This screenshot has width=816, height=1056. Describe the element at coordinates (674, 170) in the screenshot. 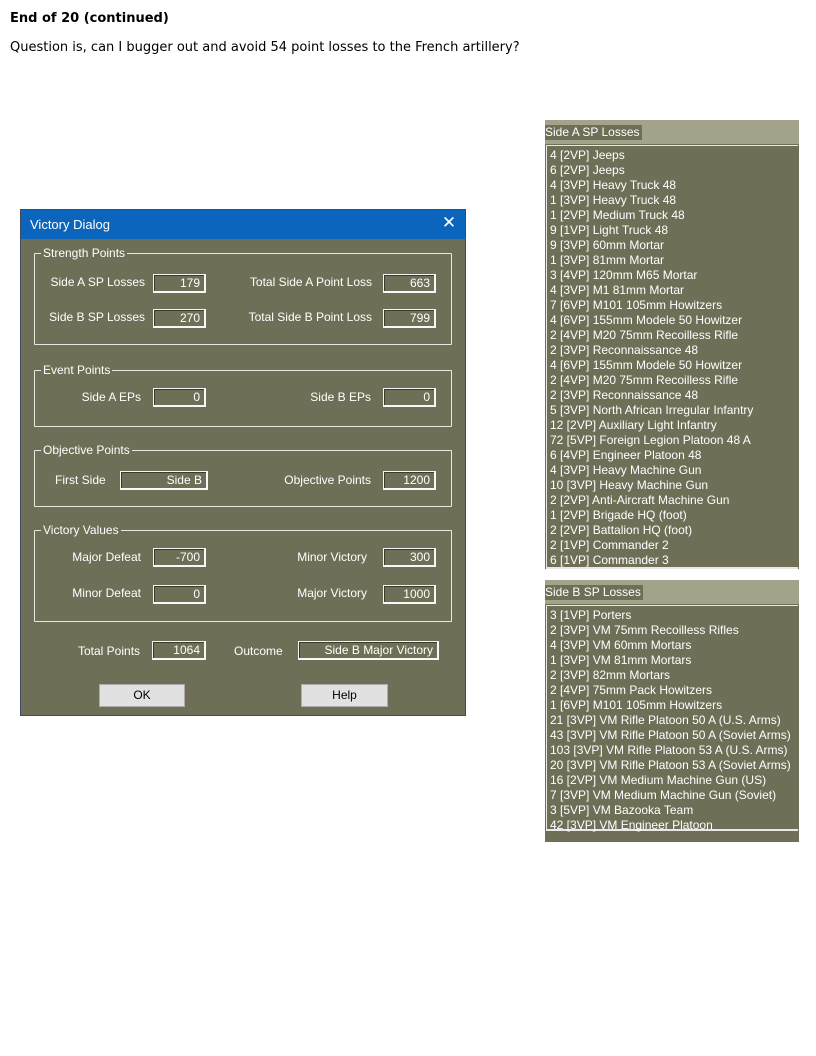

I see `list-item: 6 [2VP] Jeeps` at that location.